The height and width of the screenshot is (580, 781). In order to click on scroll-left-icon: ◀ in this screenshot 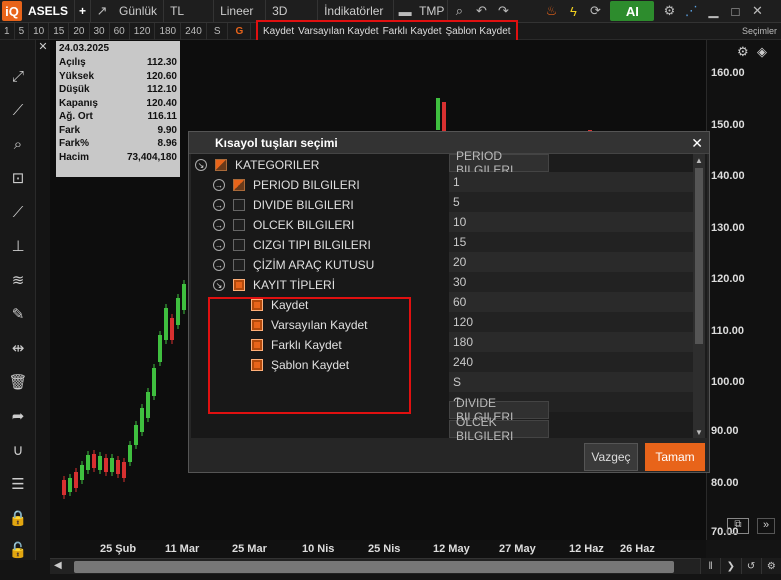, I will do `click(58, 565)`.